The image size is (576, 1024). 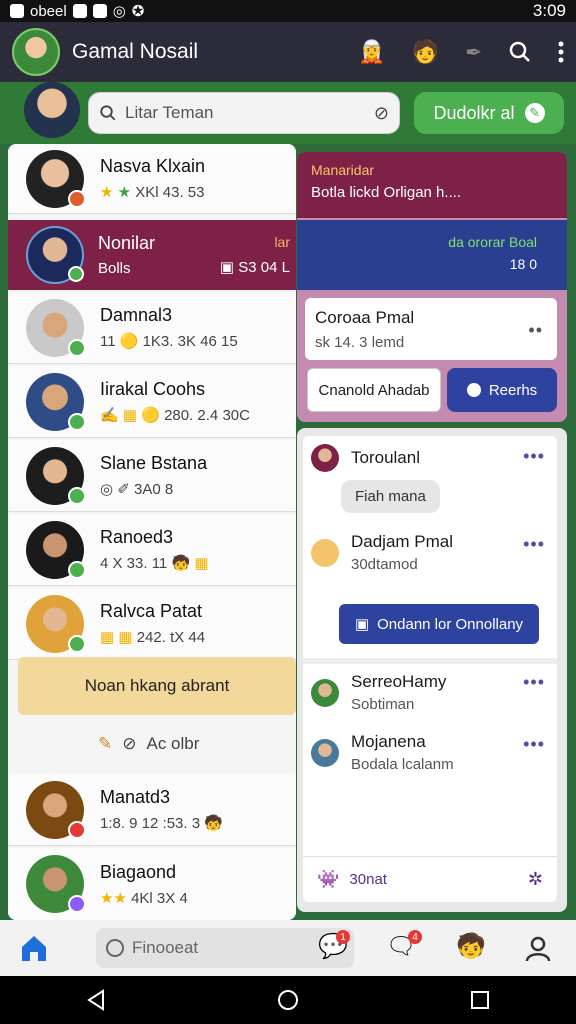 What do you see at coordinates (288, 52) in the screenshot?
I see `app-bar: Gamal Nosail 🧝 🧑 ✒` at bounding box center [288, 52].